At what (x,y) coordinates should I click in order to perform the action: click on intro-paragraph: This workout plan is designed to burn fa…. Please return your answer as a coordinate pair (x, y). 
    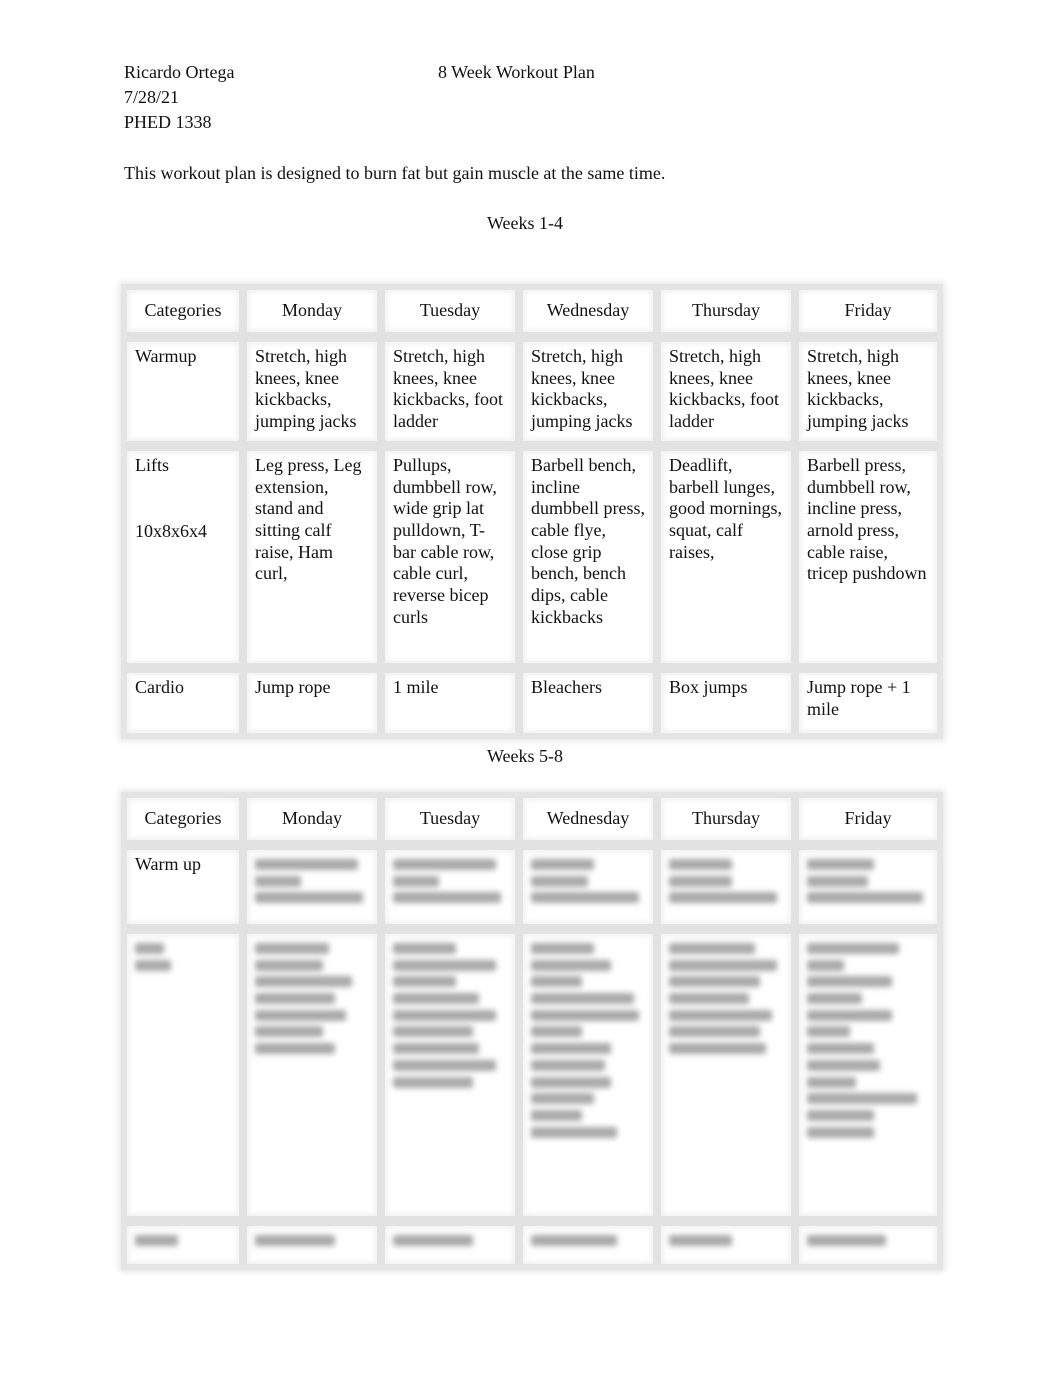
    Looking at the image, I should click on (395, 173).